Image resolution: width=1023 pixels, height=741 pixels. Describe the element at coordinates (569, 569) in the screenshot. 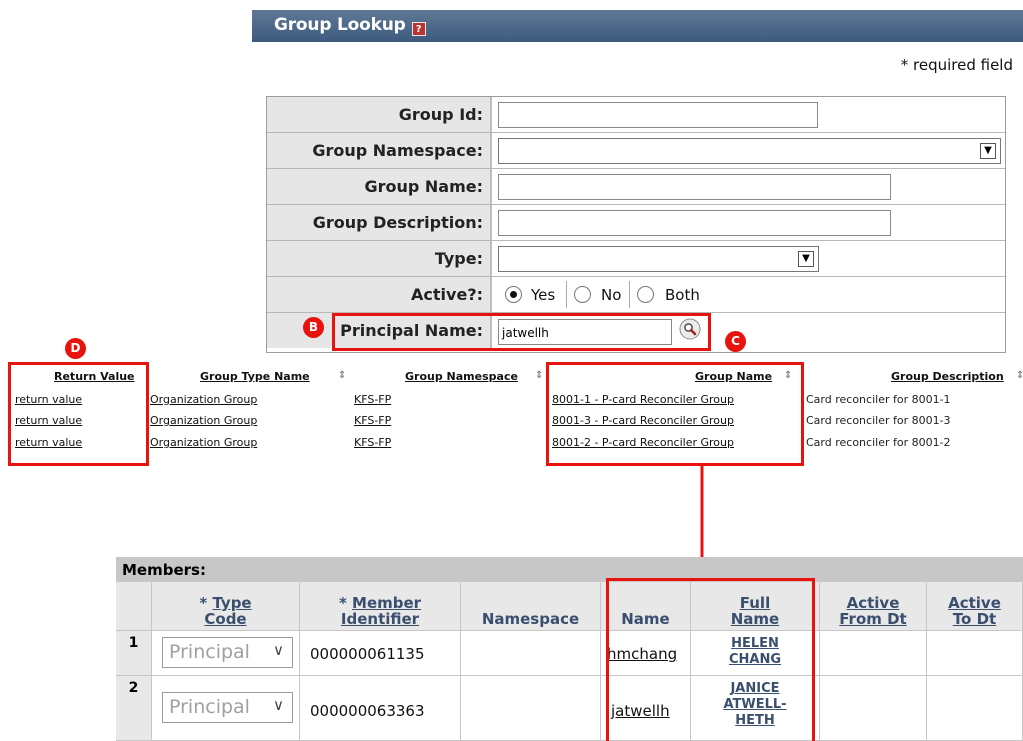

I see `members-title: Members:` at that location.